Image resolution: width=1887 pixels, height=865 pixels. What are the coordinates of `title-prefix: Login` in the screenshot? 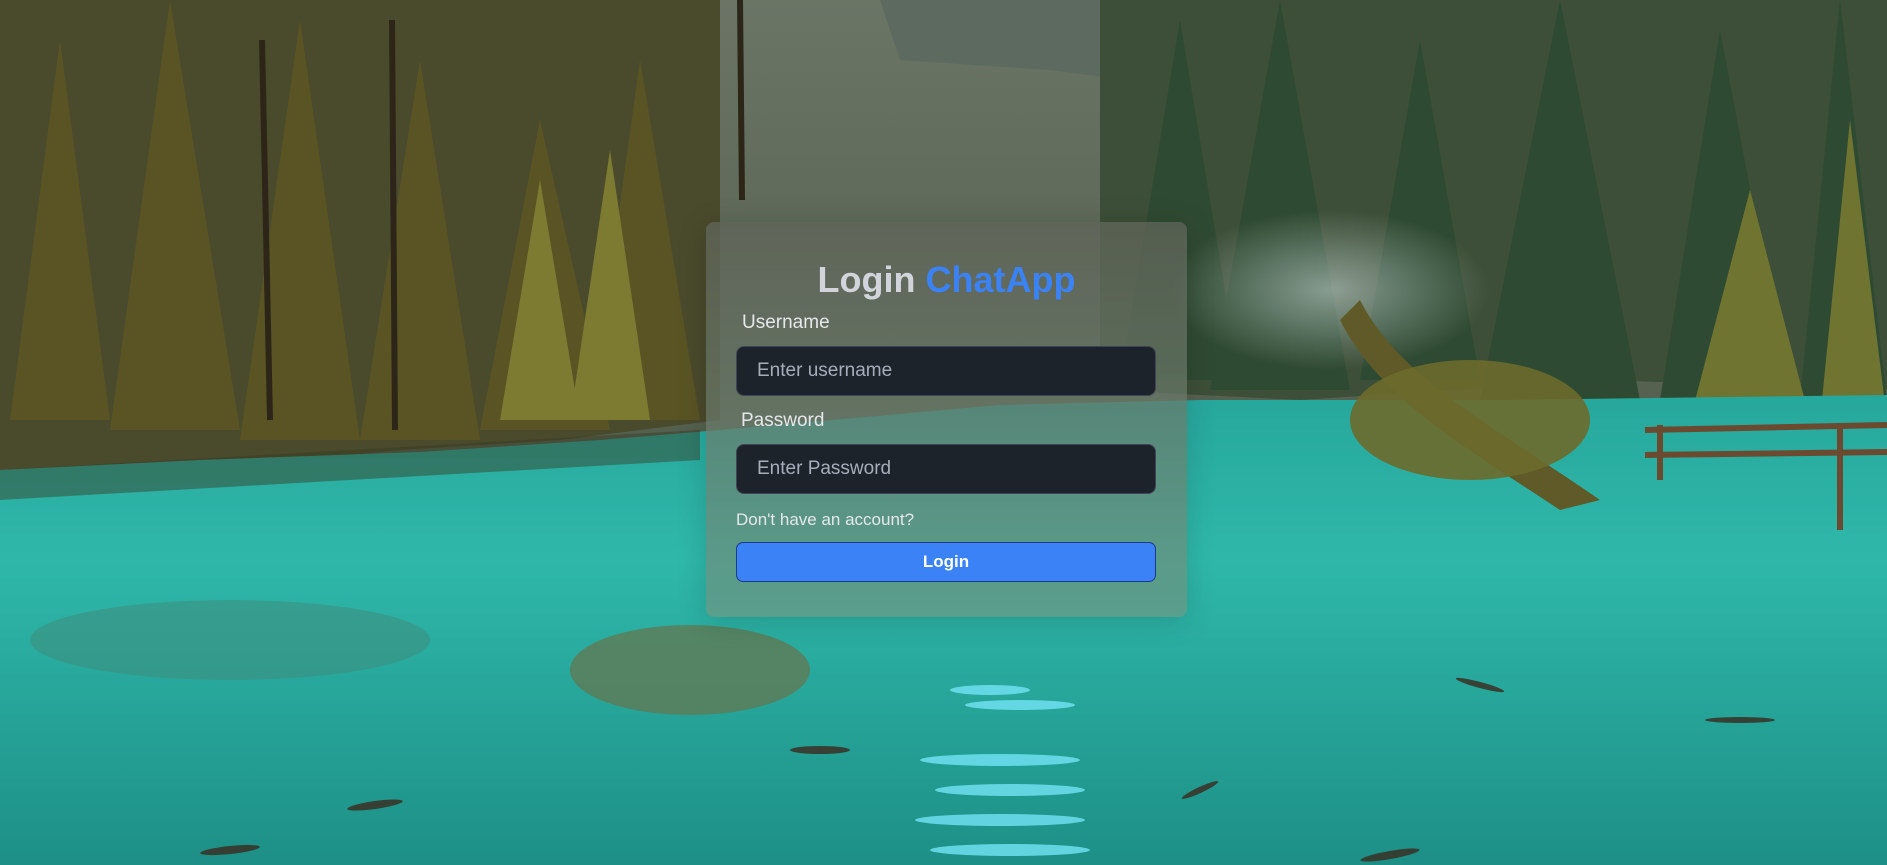 It's located at (866, 279).